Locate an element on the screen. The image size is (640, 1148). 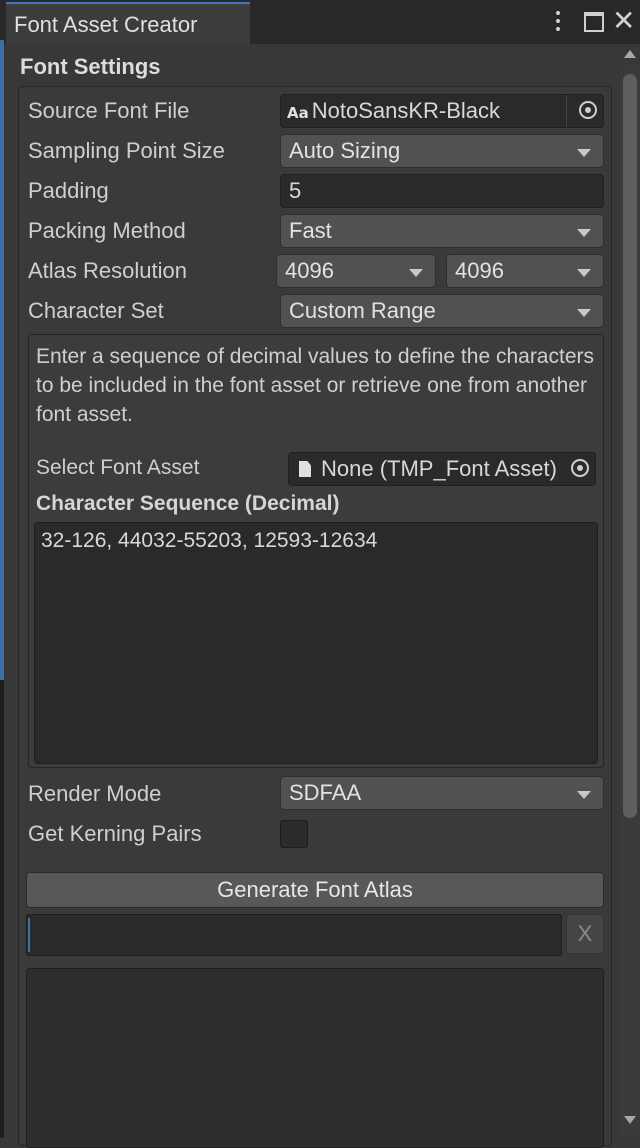
window-tab-title: Font Asset Creator is located at coordinates (106, 24).